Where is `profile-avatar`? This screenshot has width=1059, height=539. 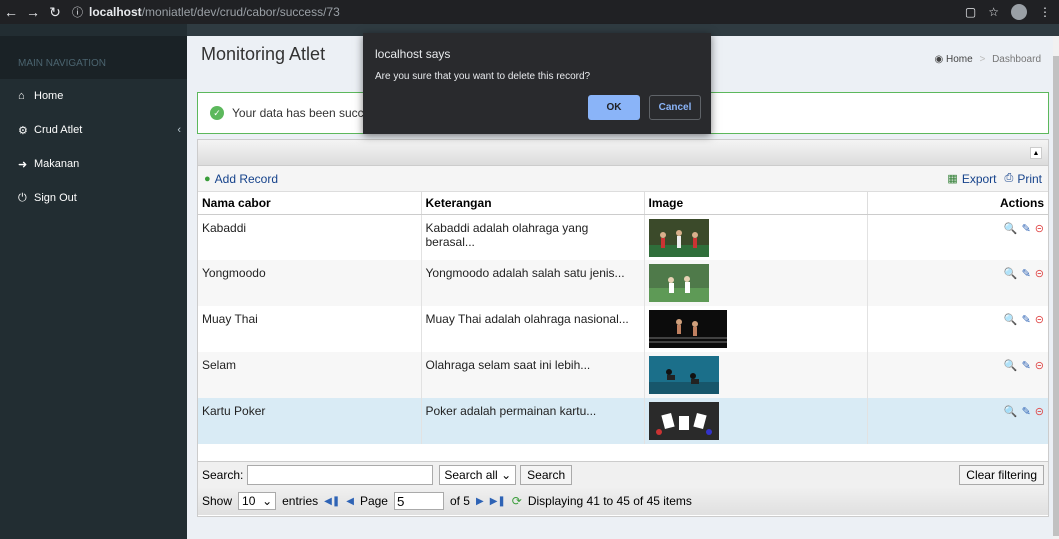
profile-avatar is located at coordinates (1019, 12).